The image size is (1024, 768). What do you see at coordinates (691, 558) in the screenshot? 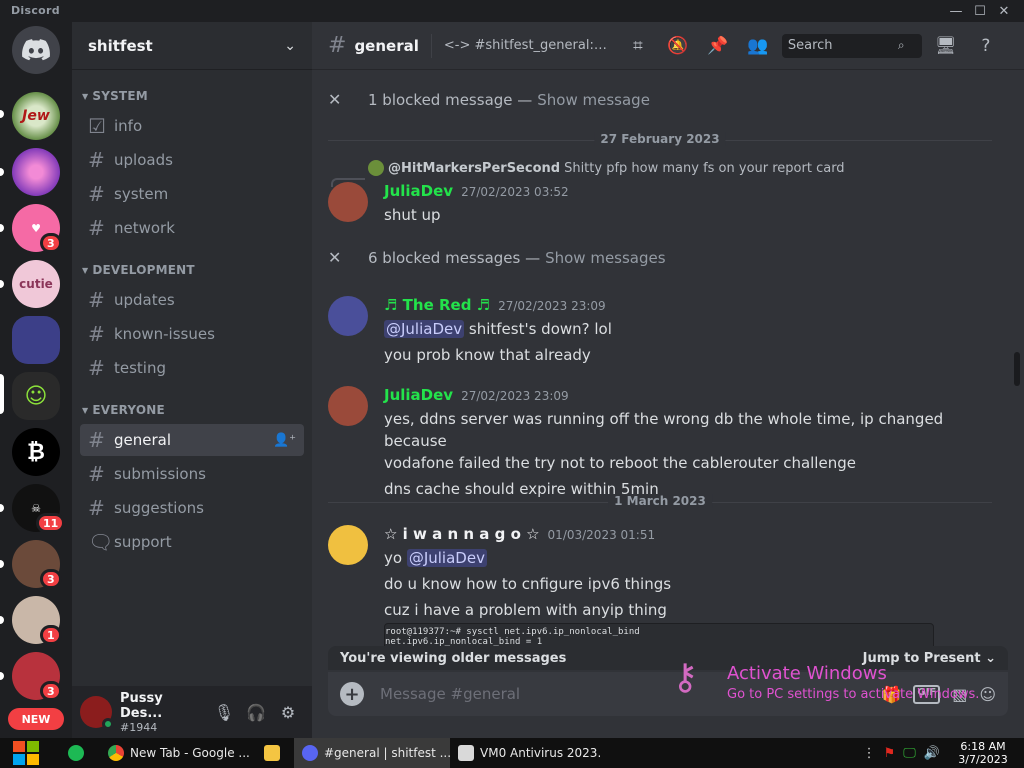
I see `message-text: yo @JuliaDev` at bounding box center [691, 558].